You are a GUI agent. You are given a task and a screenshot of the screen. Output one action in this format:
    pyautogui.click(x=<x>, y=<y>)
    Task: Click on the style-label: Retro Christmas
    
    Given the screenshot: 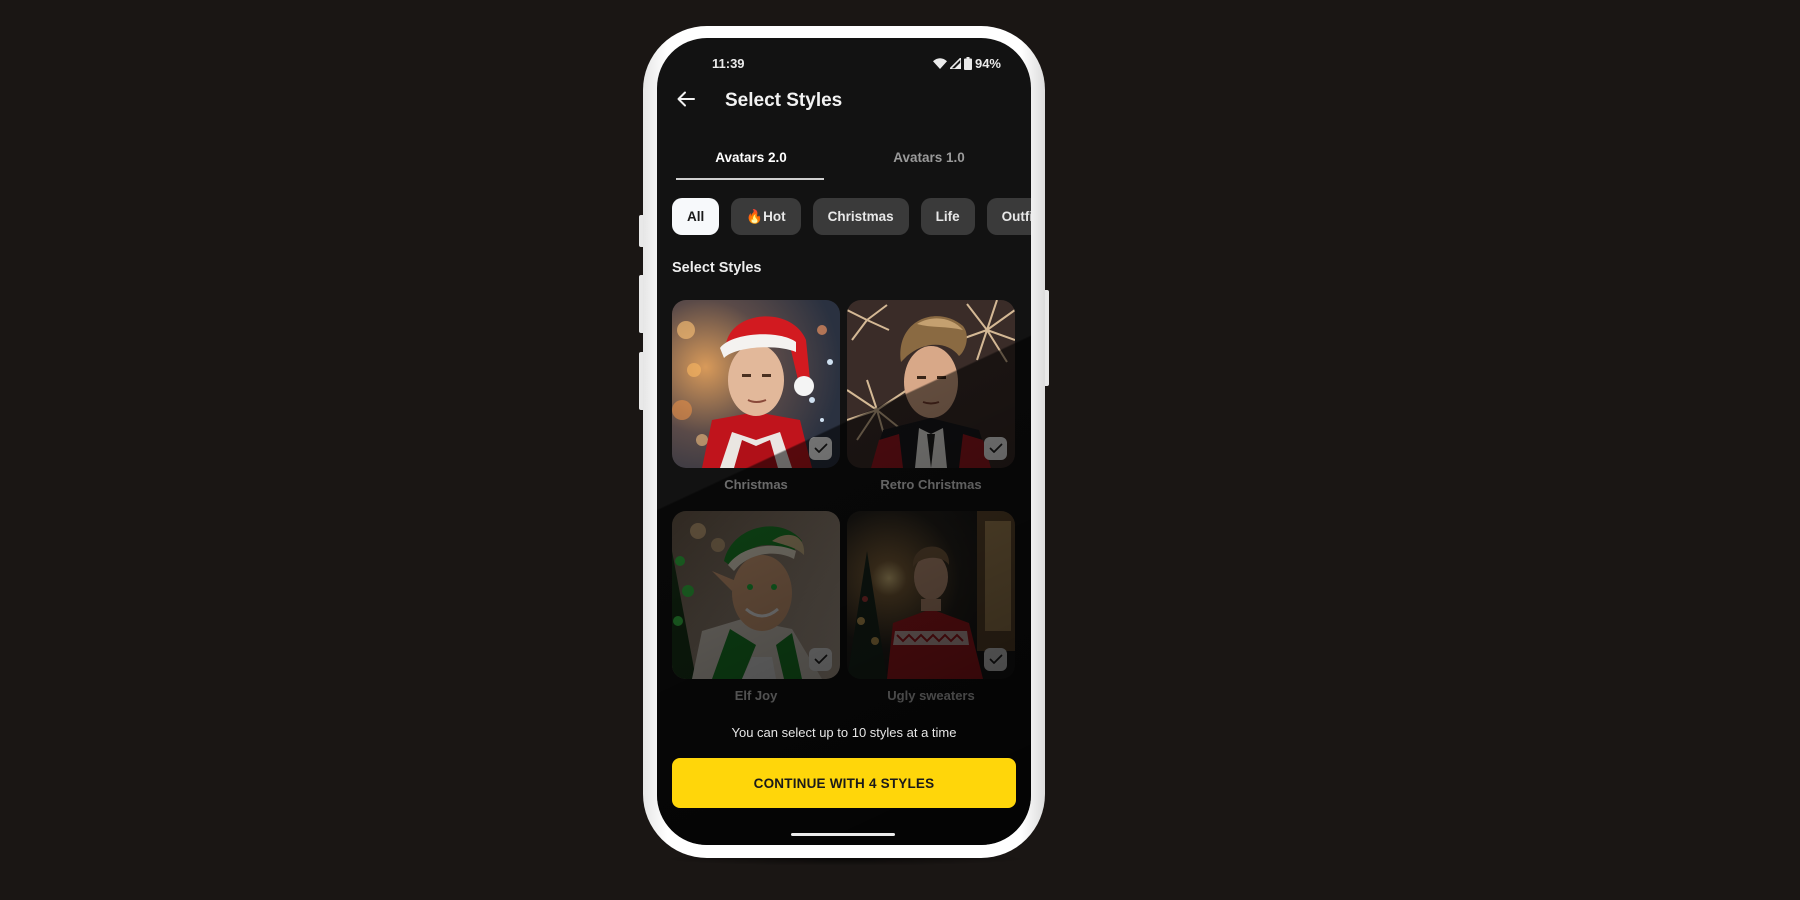 What is the action you would take?
    pyautogui.click(x=931, y=484)
    